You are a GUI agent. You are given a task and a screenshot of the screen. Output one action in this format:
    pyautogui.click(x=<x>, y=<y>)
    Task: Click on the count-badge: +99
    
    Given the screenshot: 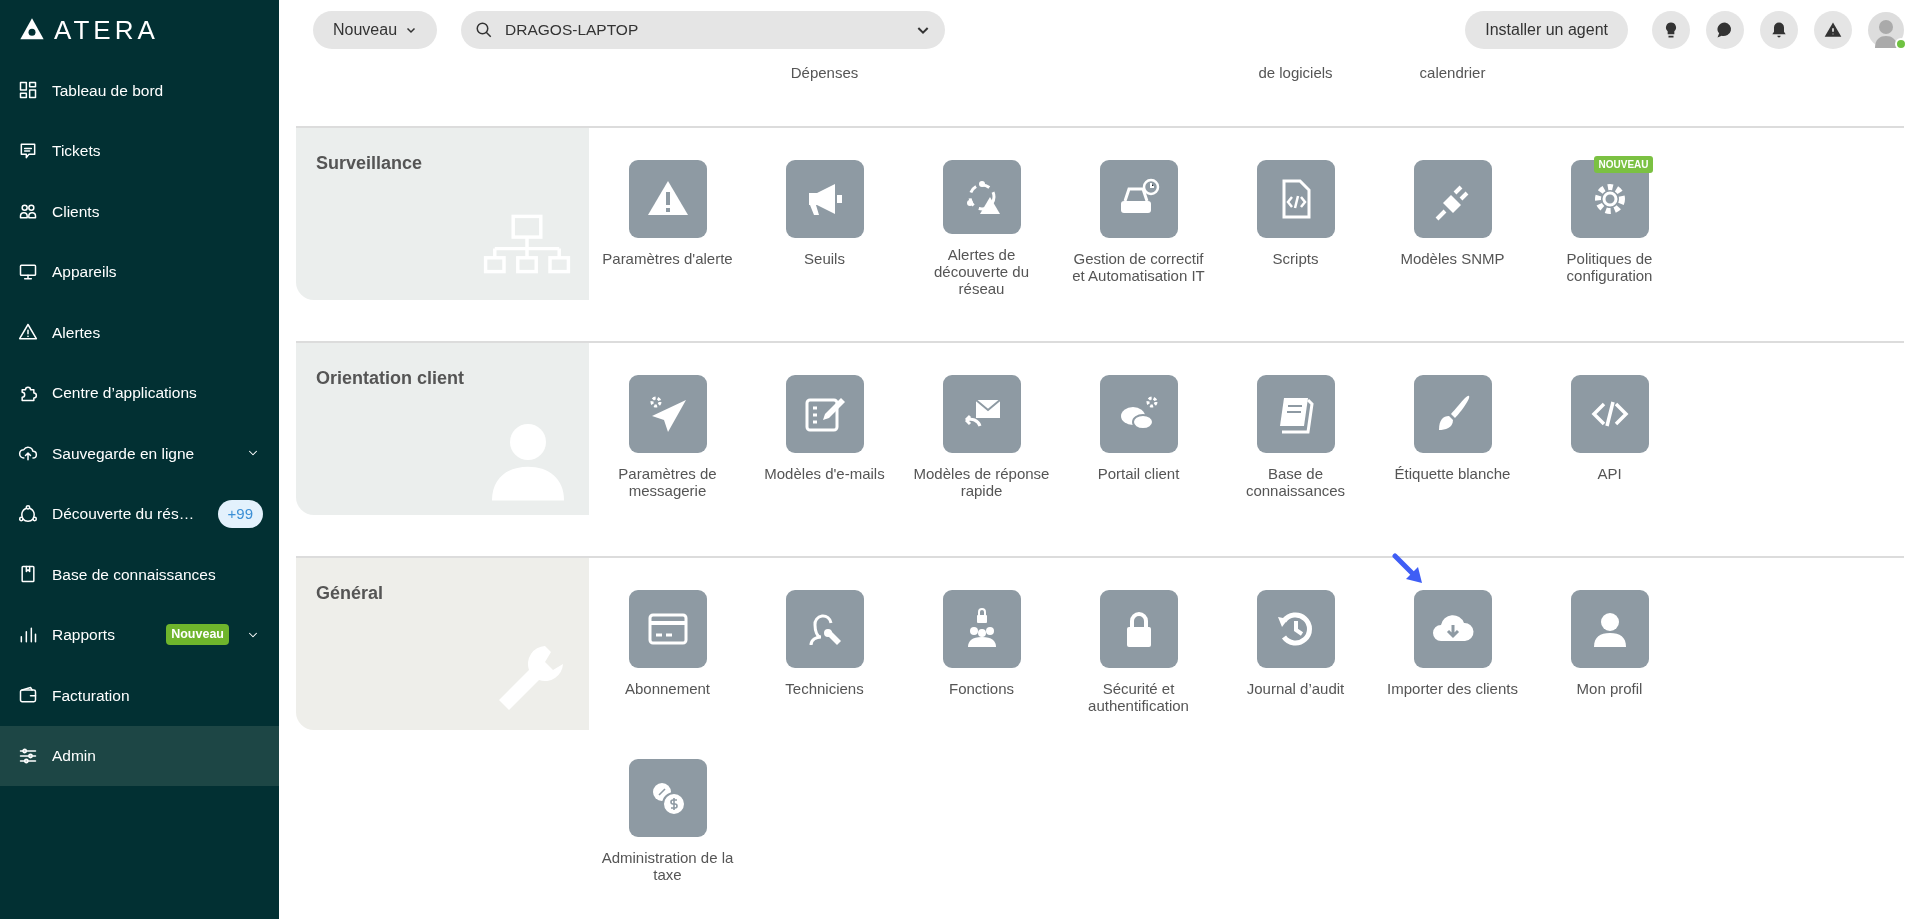 What is the action you would take?
    pyautogui.click(x=240, y=513)
    